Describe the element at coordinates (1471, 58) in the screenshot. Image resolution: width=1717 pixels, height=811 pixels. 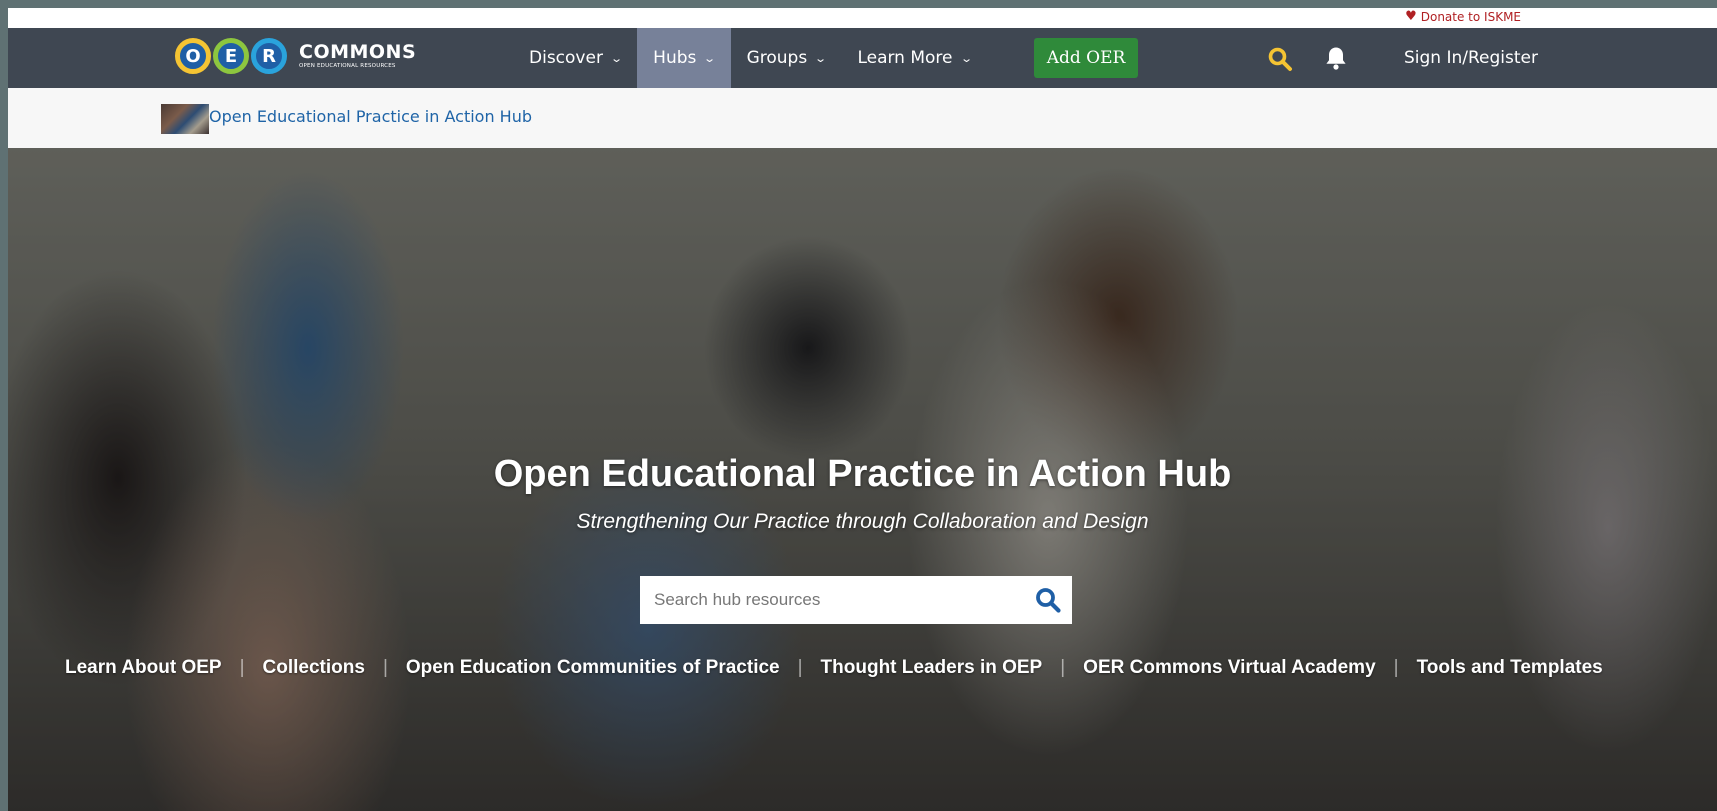
I see `sign-in-register-link: Sign In/Register` at that location.